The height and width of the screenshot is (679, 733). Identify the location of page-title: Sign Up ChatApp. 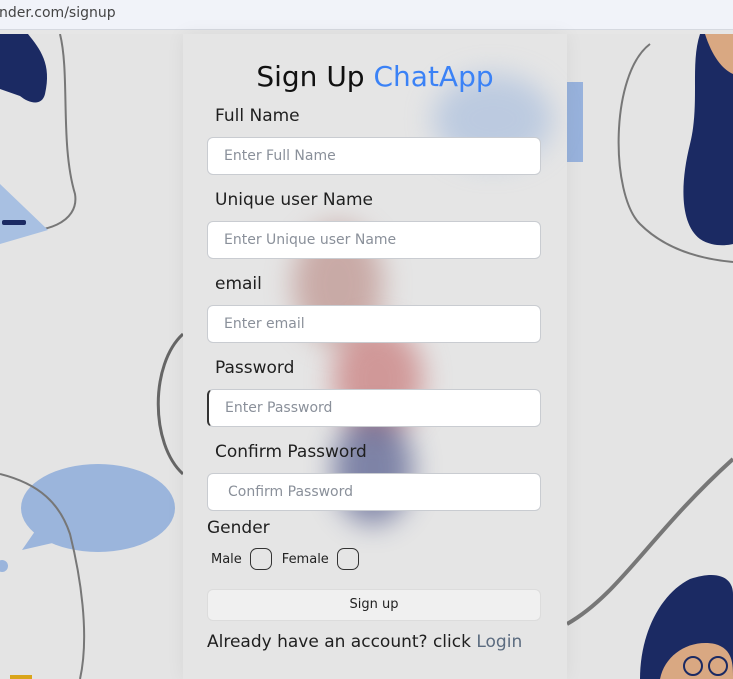
(375, 76).